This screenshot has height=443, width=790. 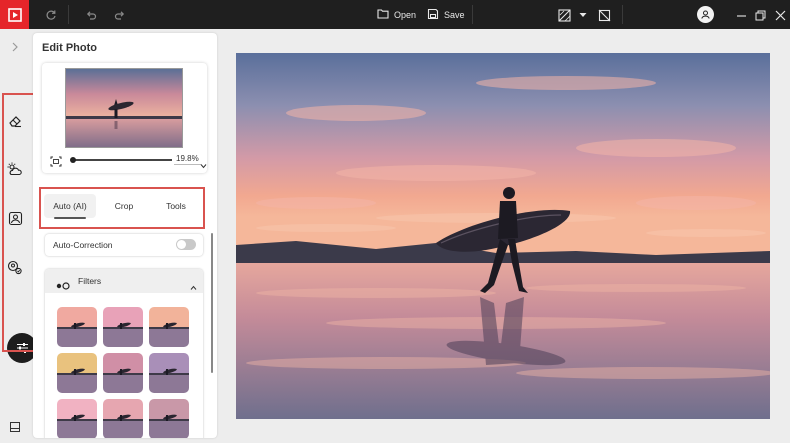 I want to click on fit-screen-icon, so click(x=56, y=163).